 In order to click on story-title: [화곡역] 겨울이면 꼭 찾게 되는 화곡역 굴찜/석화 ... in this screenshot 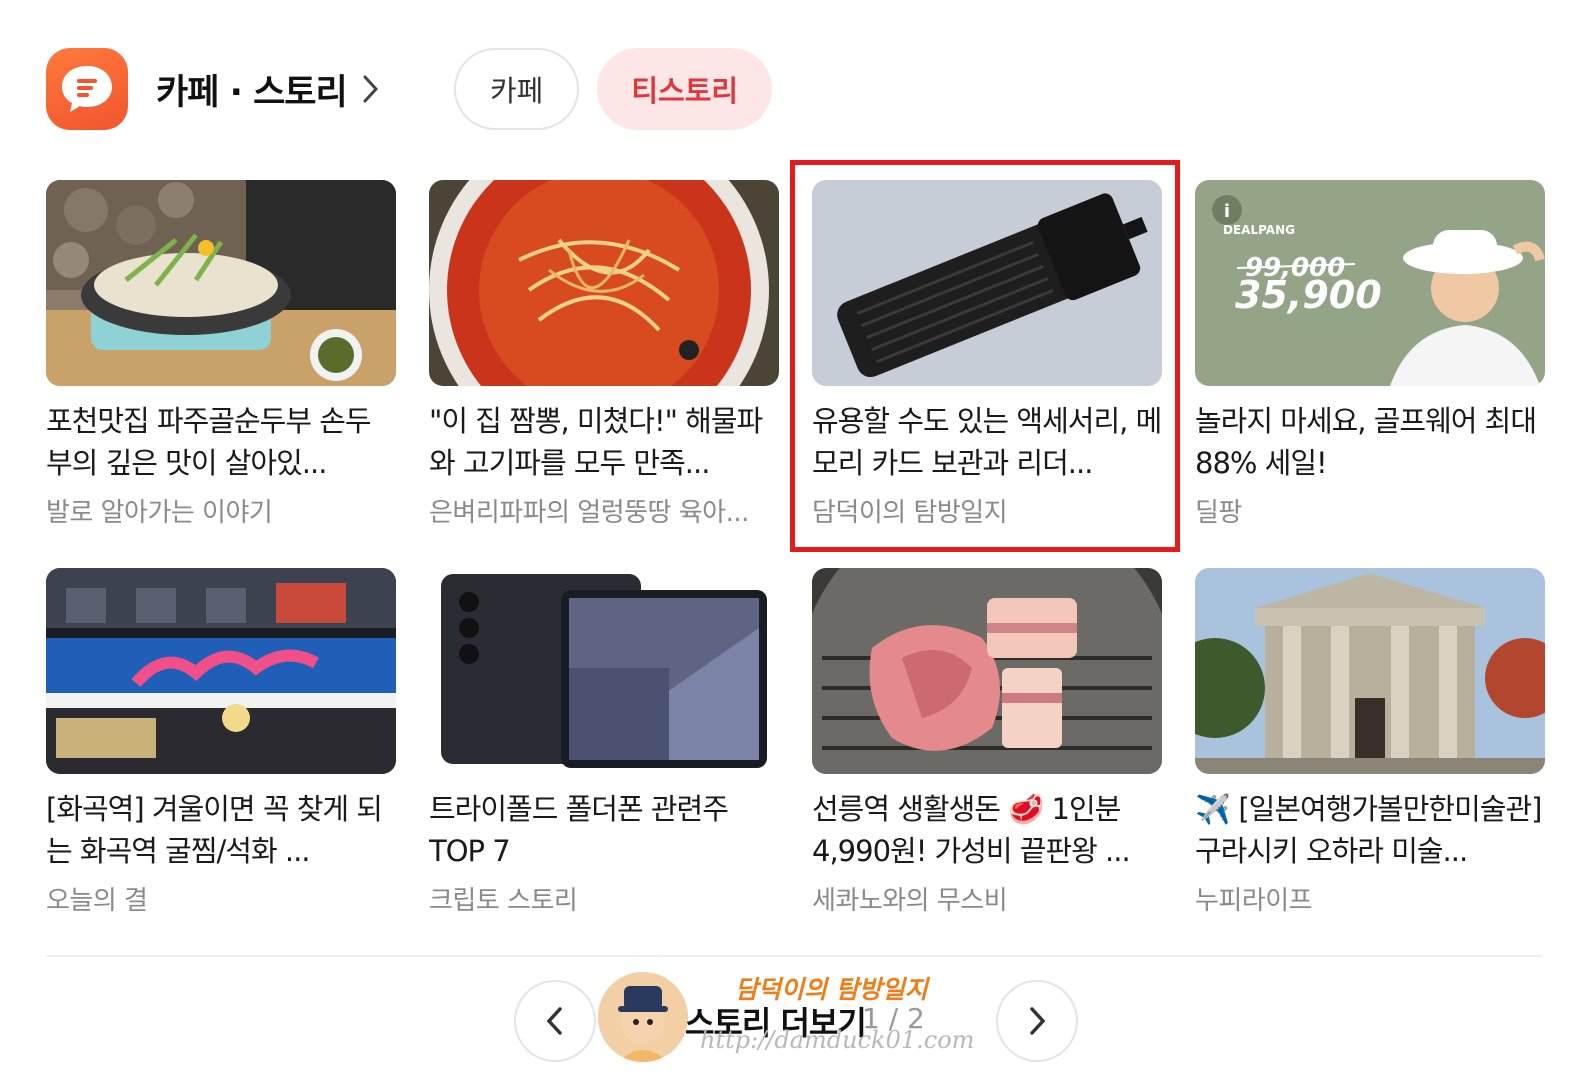, I will do `click(214, 830)`.